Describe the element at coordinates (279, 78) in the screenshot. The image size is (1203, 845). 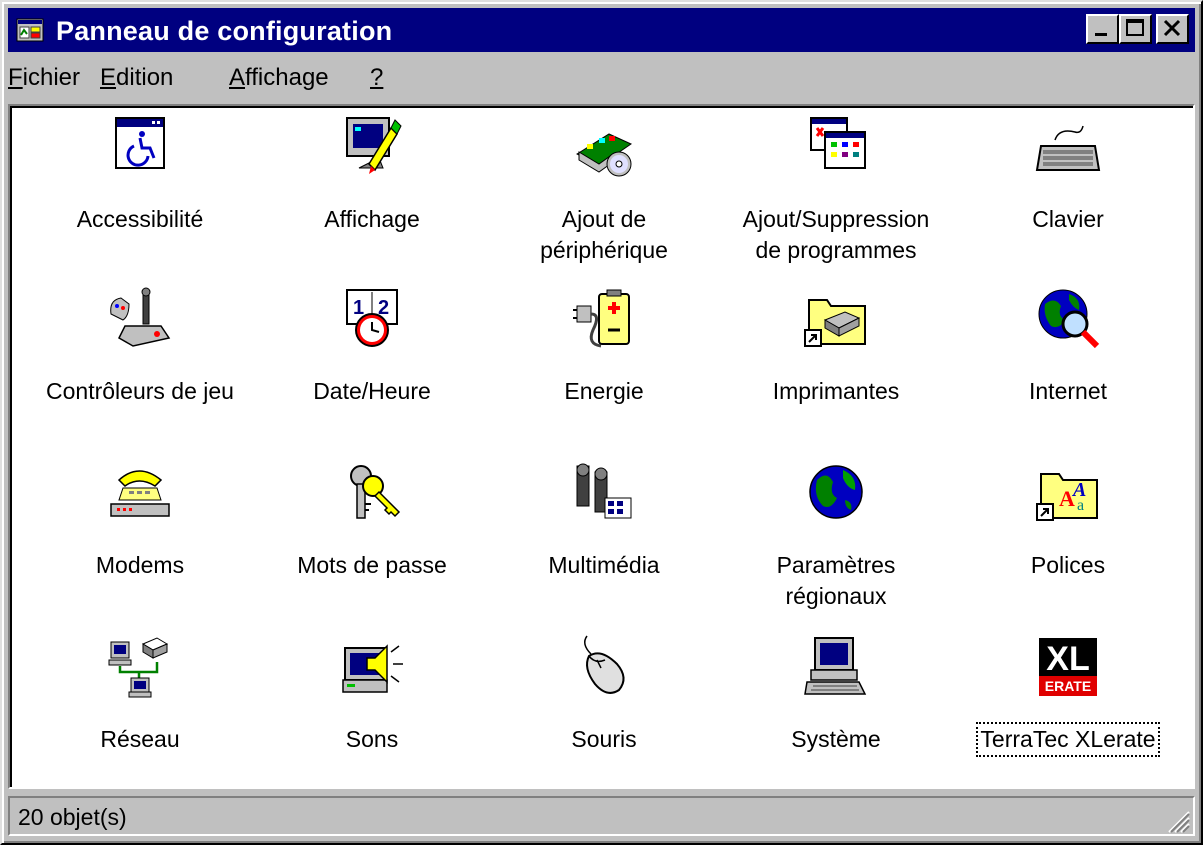
I see `menu-affichage: Affichage` at that location.